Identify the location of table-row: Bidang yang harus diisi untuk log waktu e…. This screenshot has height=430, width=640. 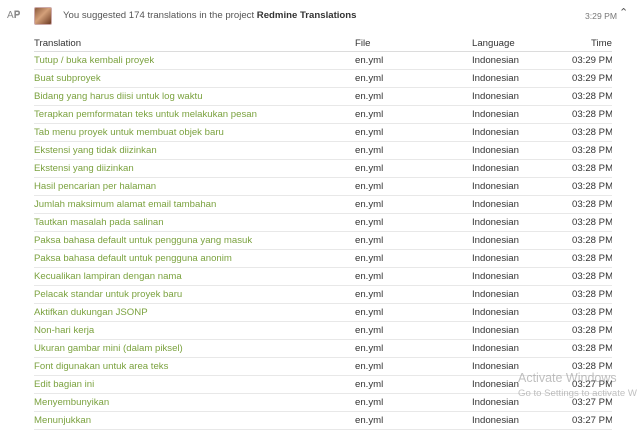
(323, 96).